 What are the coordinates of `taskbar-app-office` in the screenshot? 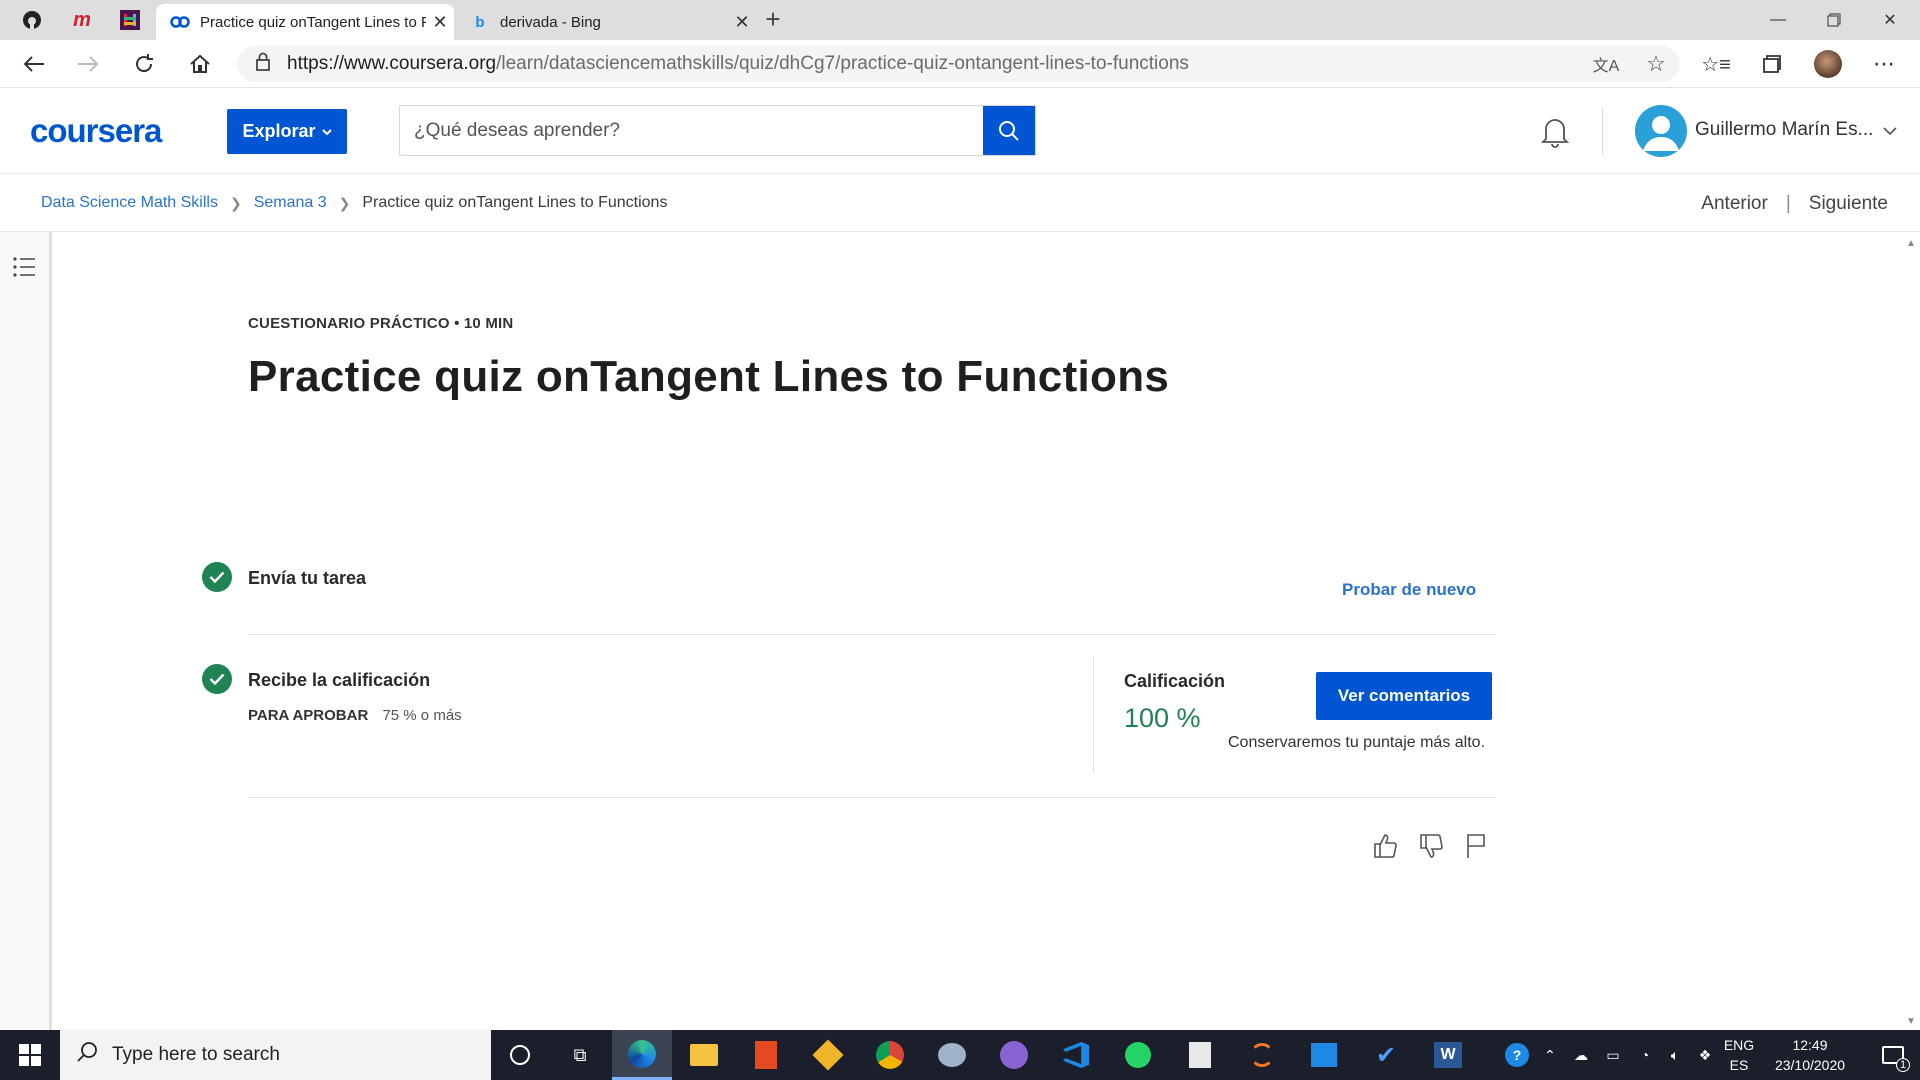 It's located at (766, 1055).